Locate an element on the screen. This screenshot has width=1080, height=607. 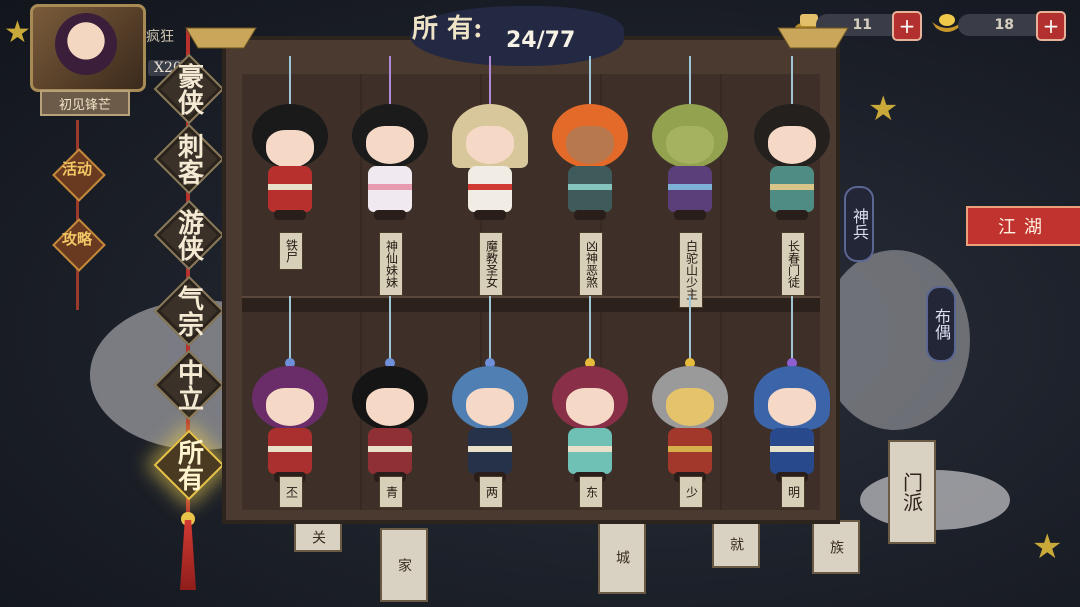
buou-tab: 布偶 is located at coordinates (941, 324).